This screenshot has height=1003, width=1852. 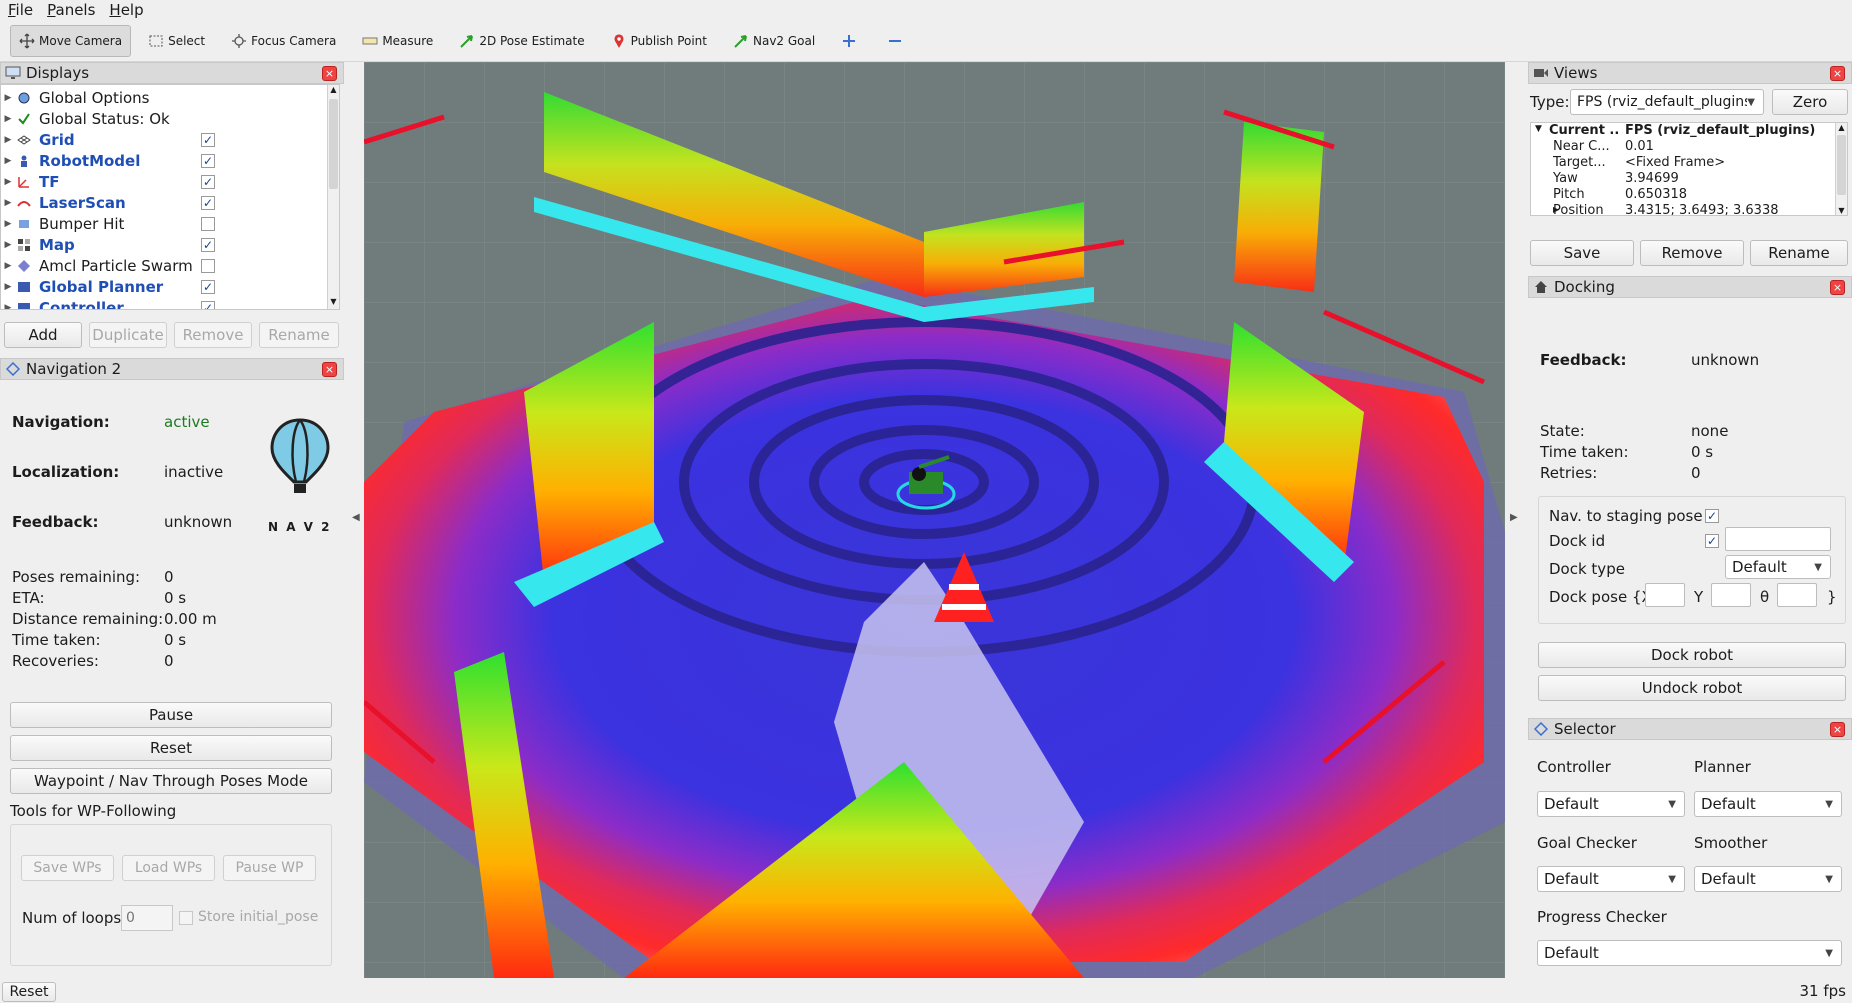 I want to click on planner-select: Default ▼, so click(x=1768, y=804).